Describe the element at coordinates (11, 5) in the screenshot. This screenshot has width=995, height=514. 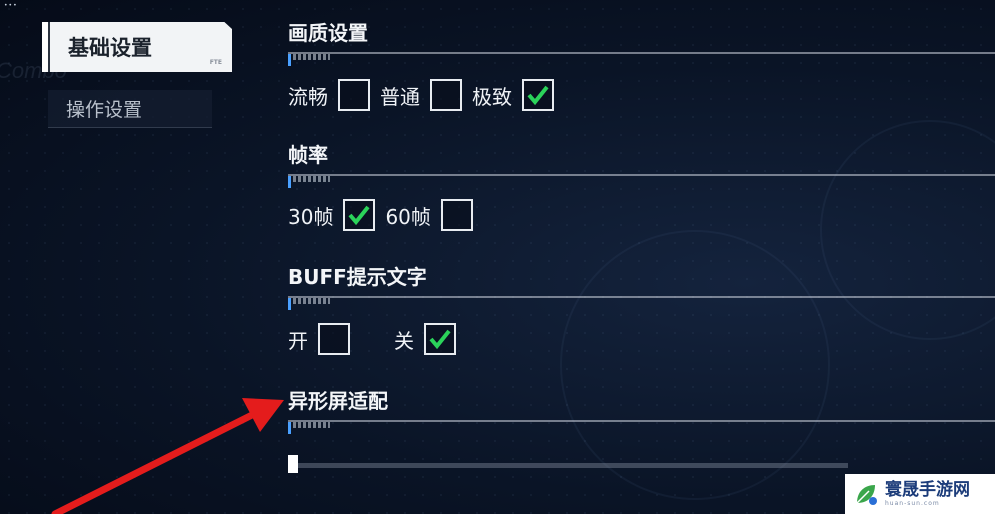
I see `window-dots: •••` at that location.